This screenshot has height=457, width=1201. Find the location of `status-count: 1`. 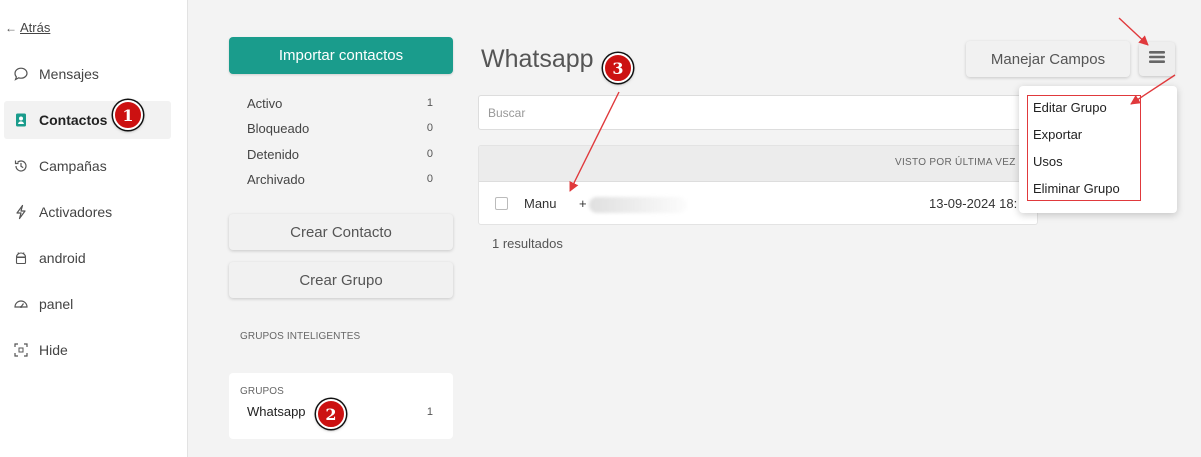

status-count: 1 is located at coordinates (429, 103).